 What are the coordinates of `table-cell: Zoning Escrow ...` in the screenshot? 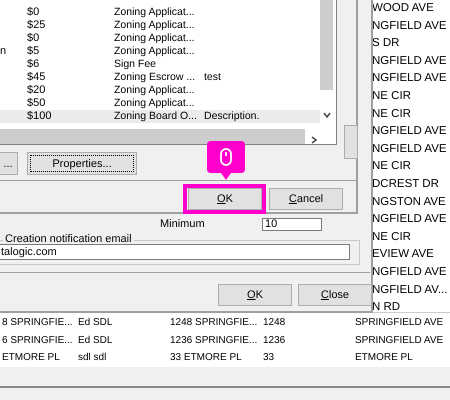 It's located at (155, 77).